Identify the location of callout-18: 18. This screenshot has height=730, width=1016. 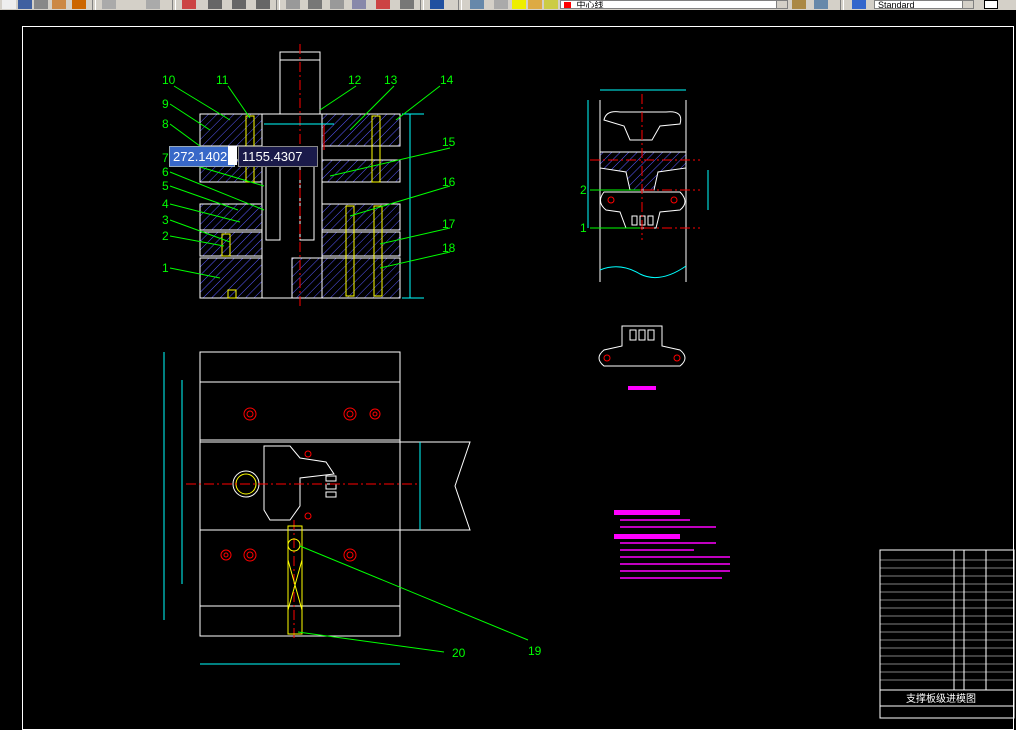
(449, 248).